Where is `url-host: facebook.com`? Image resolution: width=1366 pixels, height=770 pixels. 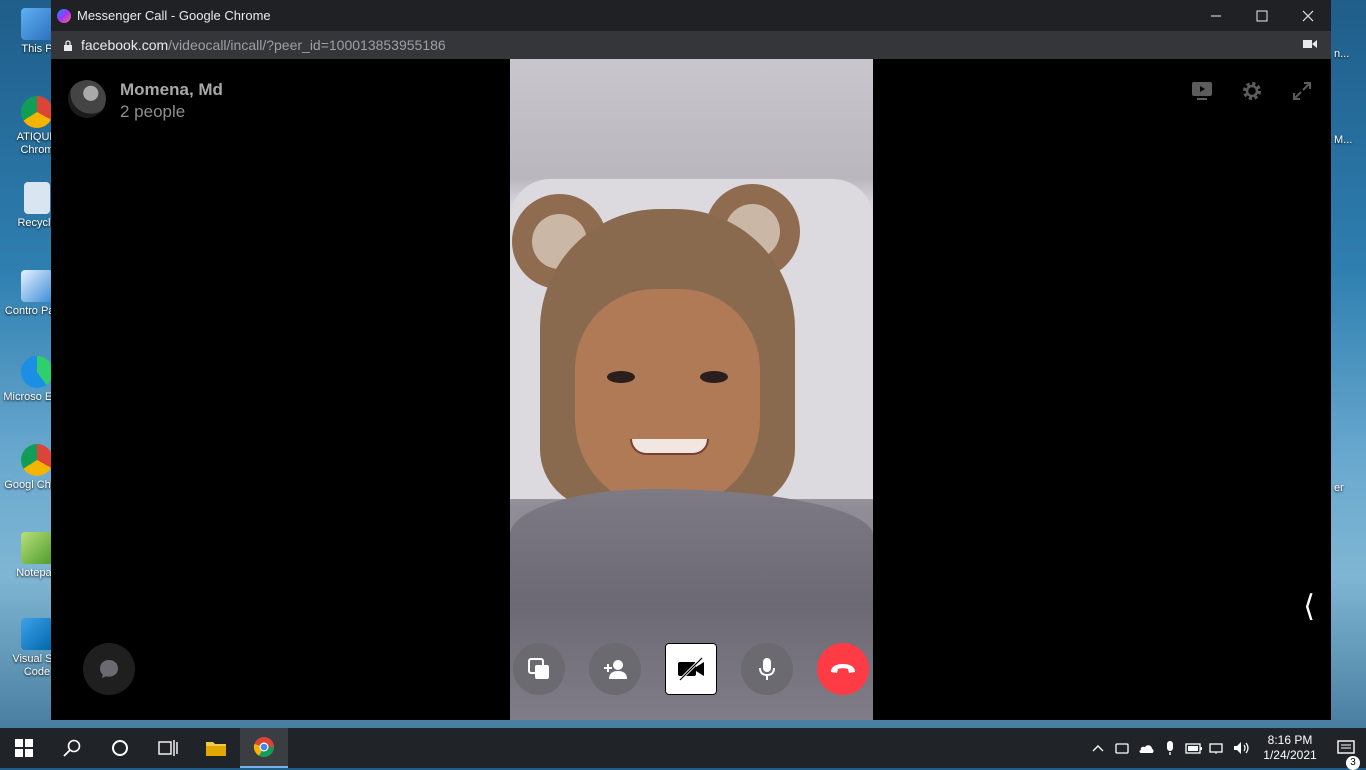
url-host: facebook.com is located at coordinates (125, 45).